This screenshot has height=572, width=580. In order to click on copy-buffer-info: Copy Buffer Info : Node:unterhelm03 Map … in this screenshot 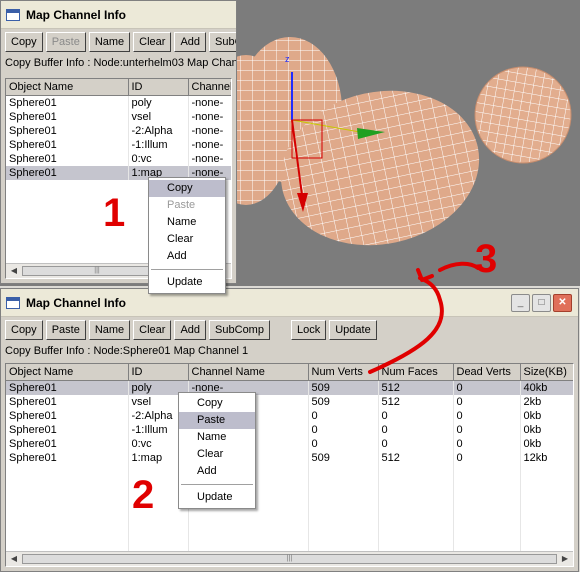, I will do `click(121, 63)`.